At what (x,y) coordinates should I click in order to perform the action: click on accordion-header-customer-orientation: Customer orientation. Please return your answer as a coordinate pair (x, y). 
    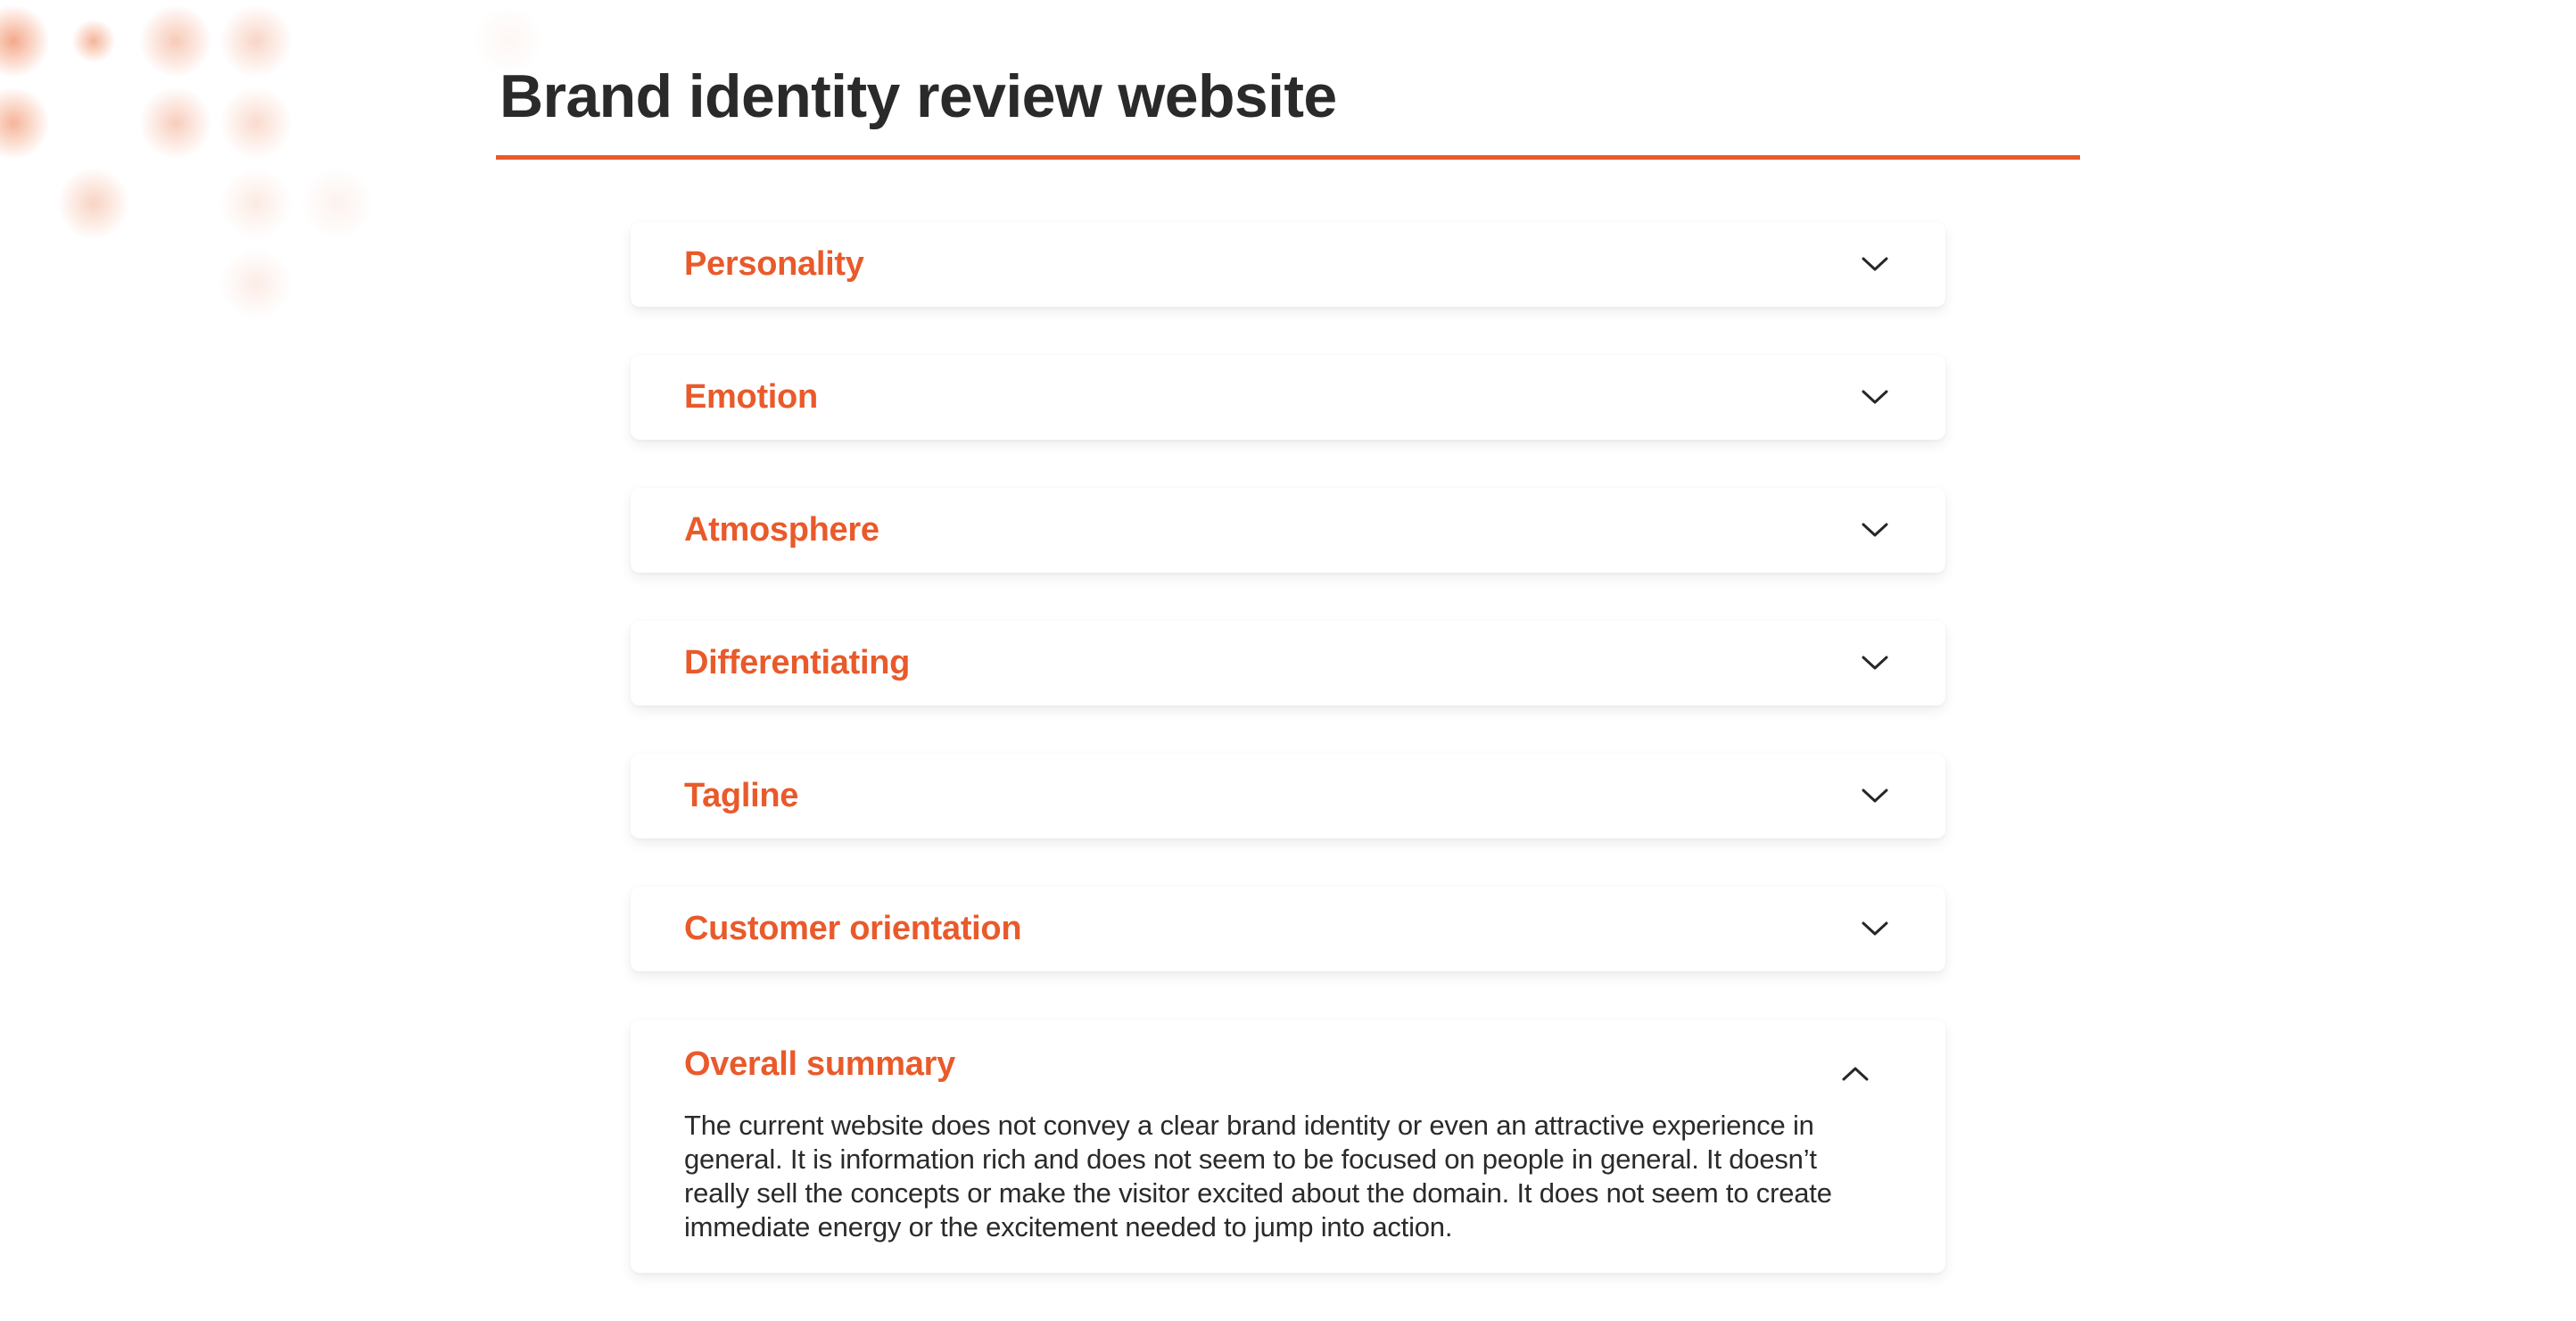
    Looking at the image, I should click on (1288, 929).